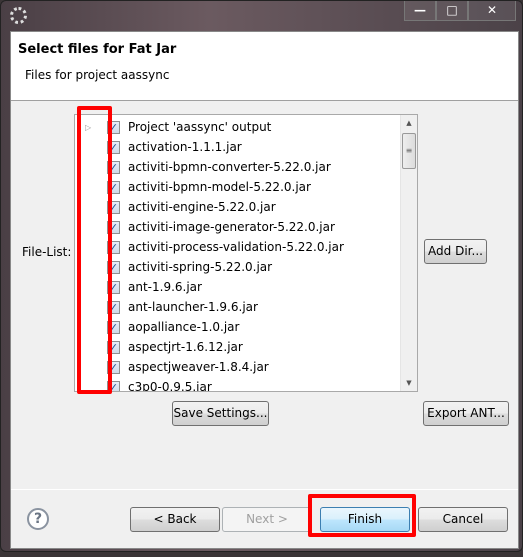 This screenshot has height=557, width=523. Describe the element at coordinates (409, 151) in the screenshot. I see `scroll-thumb: ≡` at that location.